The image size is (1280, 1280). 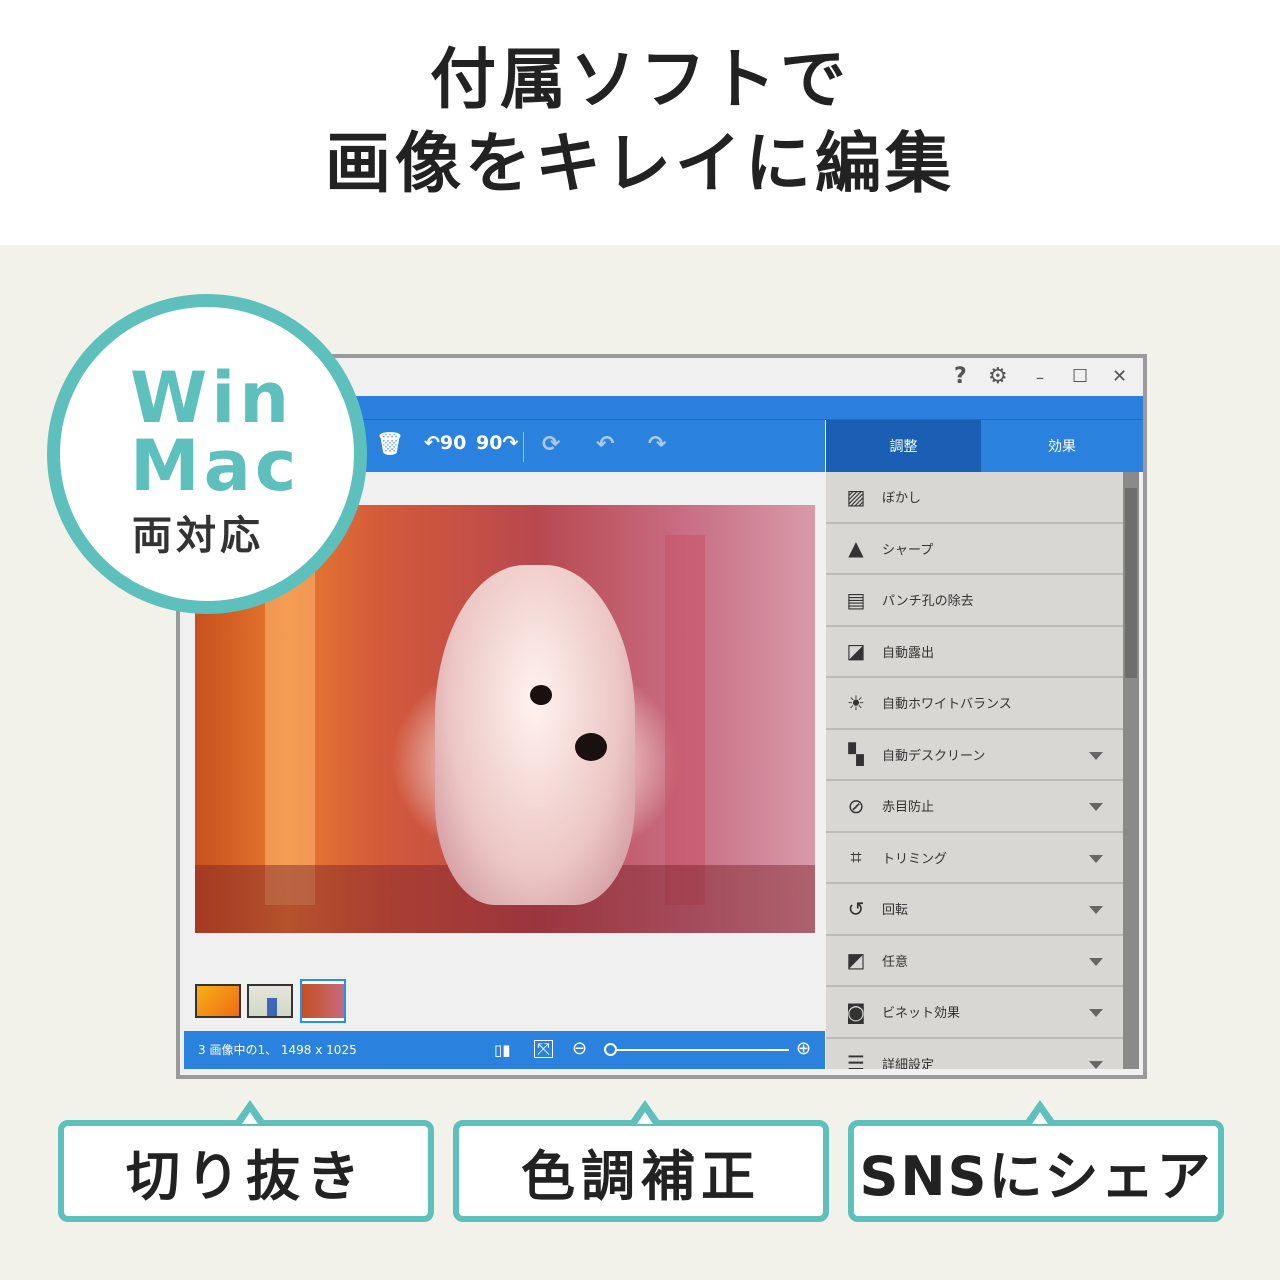 I want to click on punch-hole-icon: ▤, so click(x=856, y=599).